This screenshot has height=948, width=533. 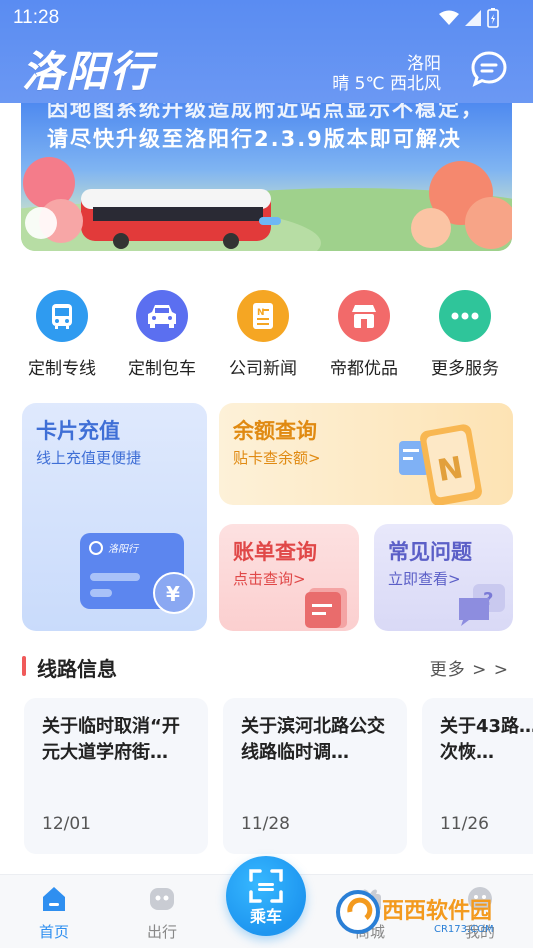 I want to click on banner-illustration, so click(x=266, y=204).